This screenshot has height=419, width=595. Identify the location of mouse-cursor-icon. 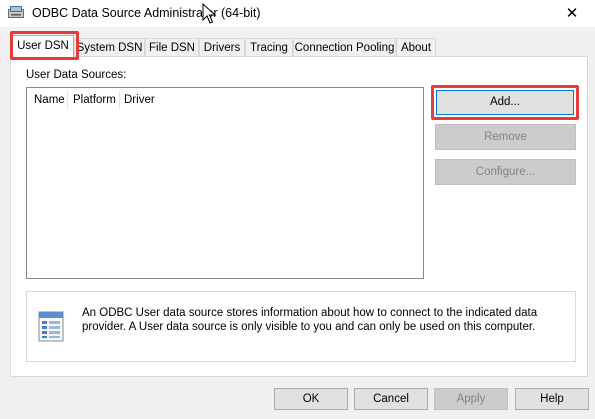
(209, 13).